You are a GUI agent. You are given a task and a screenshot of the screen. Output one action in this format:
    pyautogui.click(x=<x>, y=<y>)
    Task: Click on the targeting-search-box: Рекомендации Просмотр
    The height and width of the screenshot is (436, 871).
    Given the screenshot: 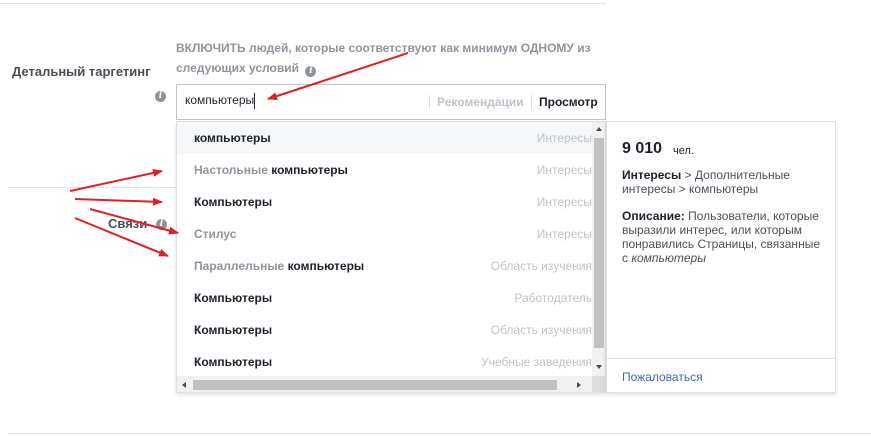 What is the action you would take?
    pyautogui.click(x=391, y=102)
    